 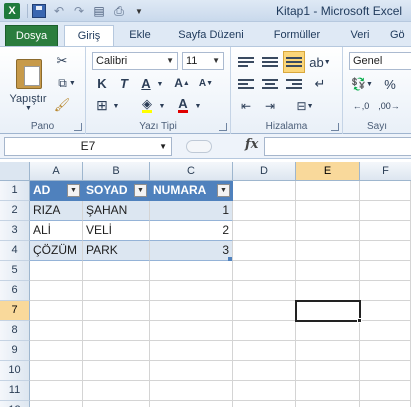 I want to click on italic-button: T, so click(x=124, y=83).